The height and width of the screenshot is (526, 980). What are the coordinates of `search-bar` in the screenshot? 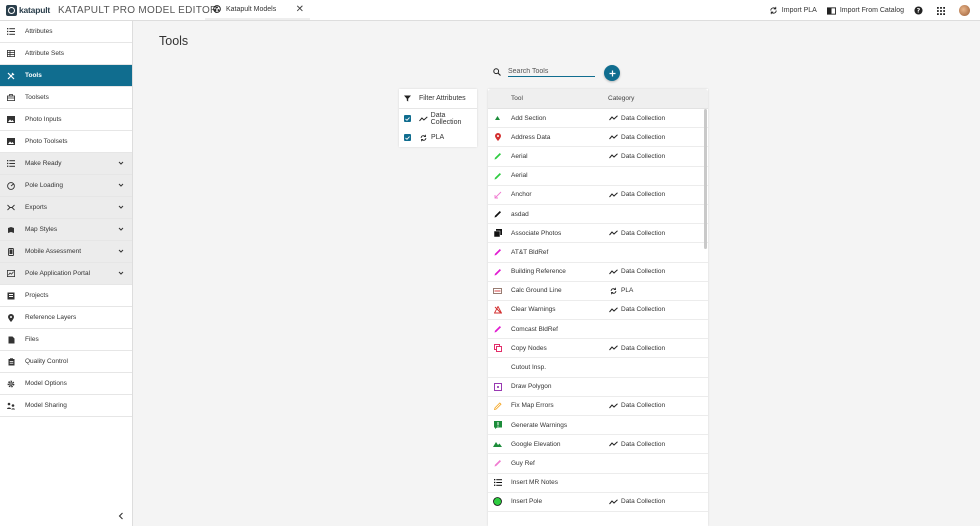 It's located at (544, 71).